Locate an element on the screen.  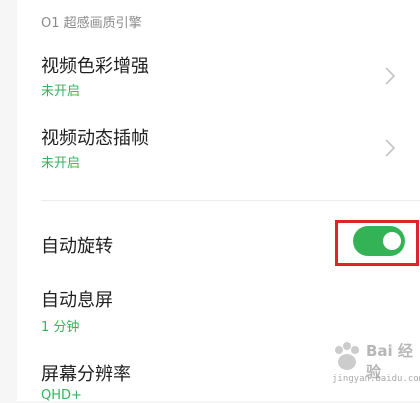
section-header: O1 超感画质引擎 is located at coordinates (91, 23).